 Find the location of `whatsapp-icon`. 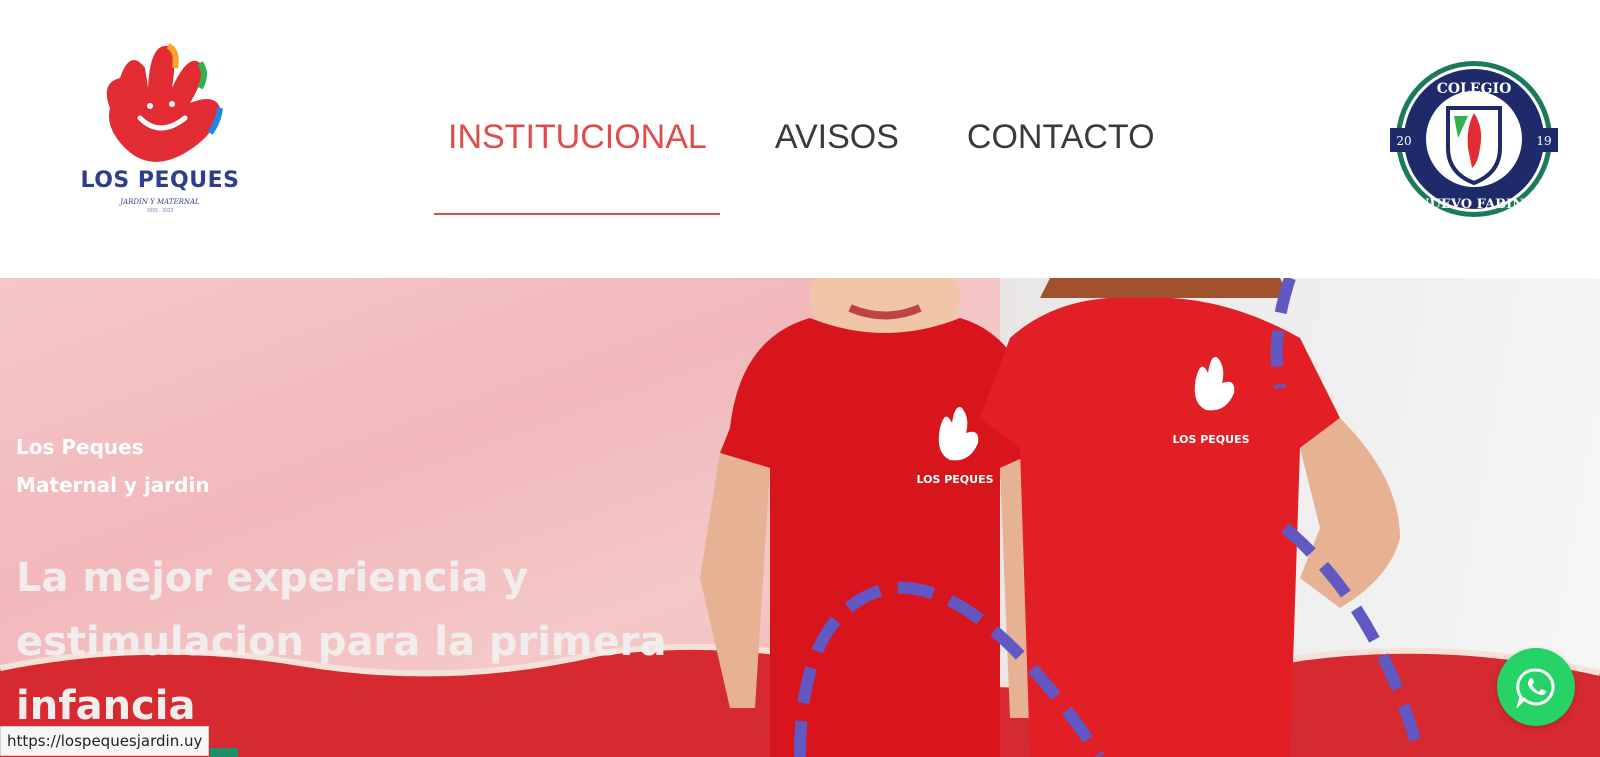

whatsapp-icon is located at coordinates (1535, 688).